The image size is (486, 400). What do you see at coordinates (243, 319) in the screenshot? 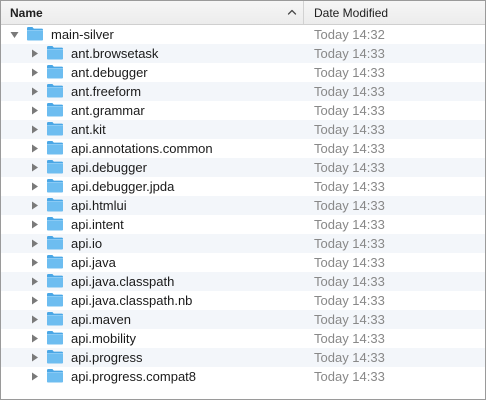
I see `list-item: api.maven Today 14:33` at bounding box center [243, 319].